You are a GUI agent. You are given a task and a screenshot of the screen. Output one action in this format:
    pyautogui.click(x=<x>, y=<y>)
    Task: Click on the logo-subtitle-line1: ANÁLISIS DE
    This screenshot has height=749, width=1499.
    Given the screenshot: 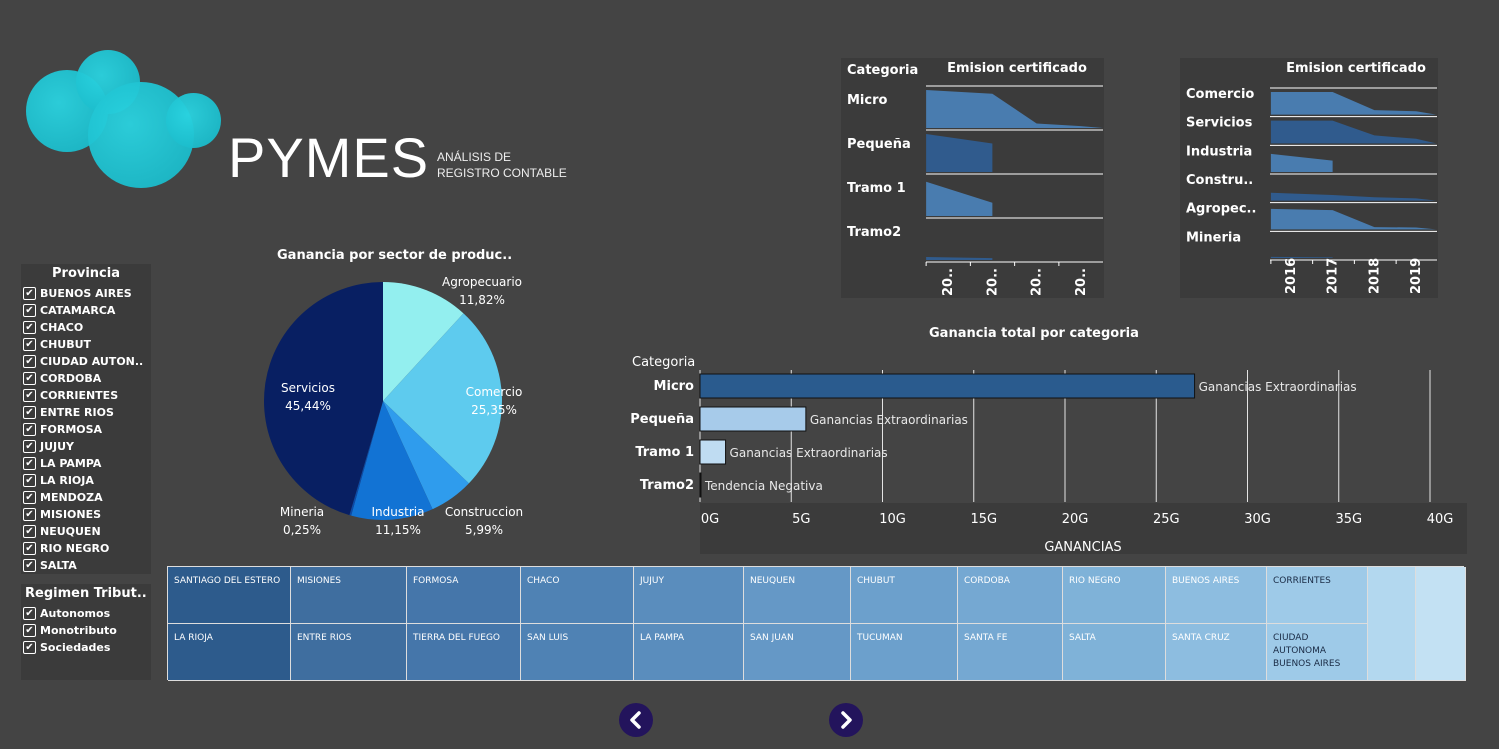 What is the action you would take?
    pyautogui.click(x=474, y=157)
    